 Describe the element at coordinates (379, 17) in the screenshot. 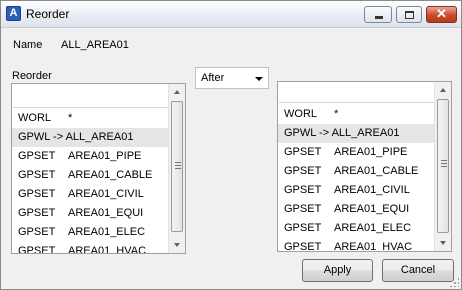

I see `minimize-icon` at that location.